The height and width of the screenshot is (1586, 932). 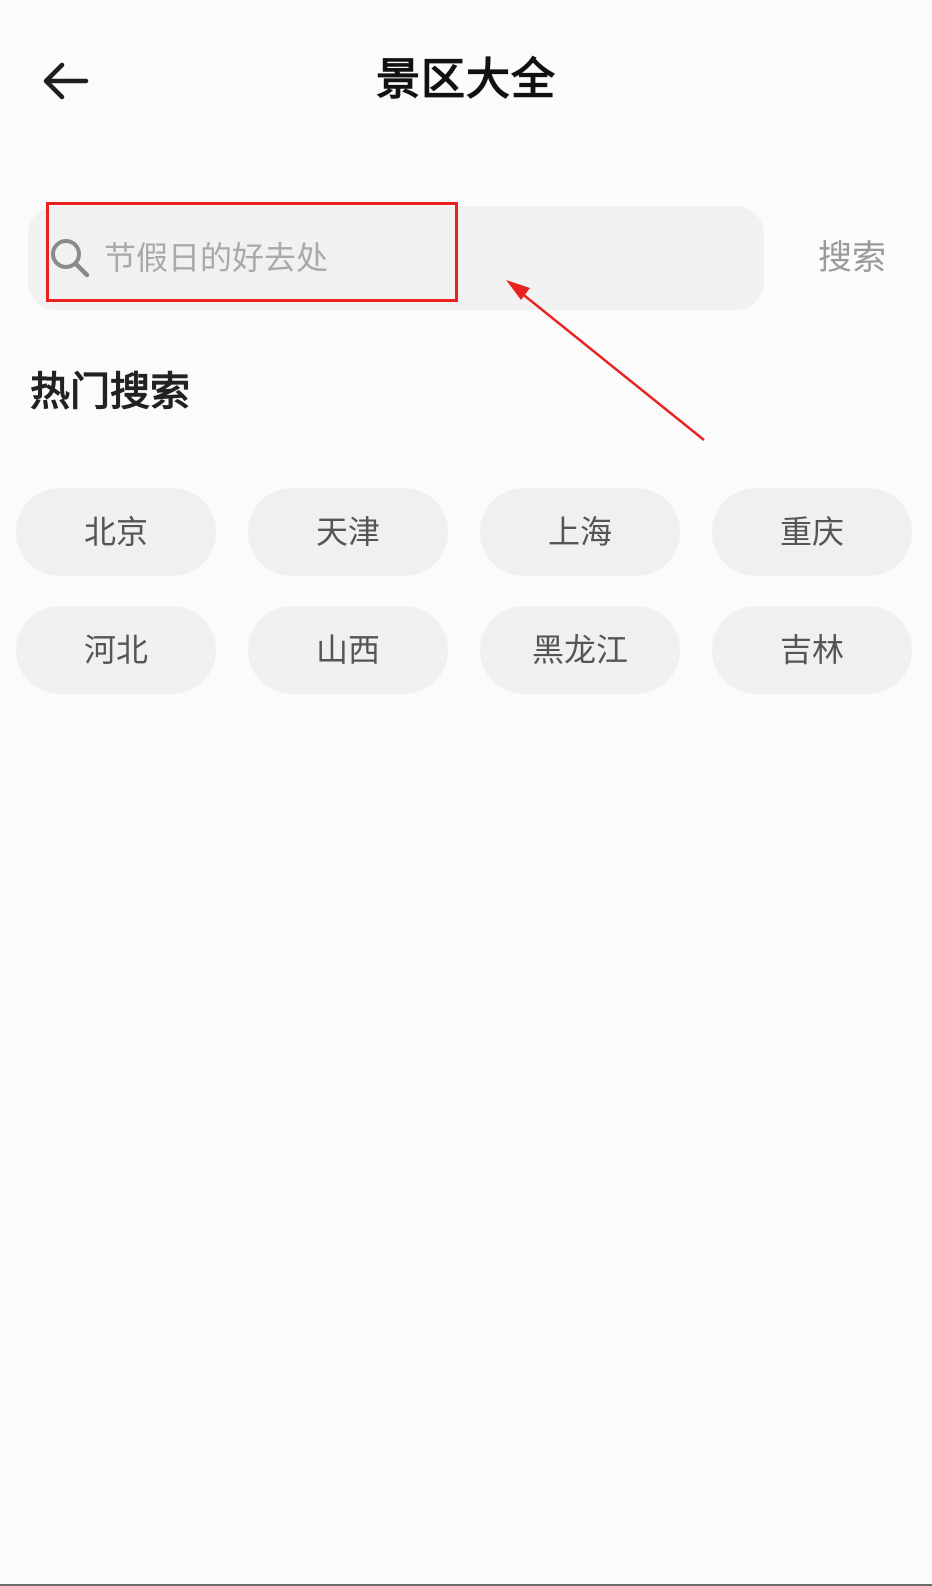 I want to click on search-button: 搜索, so click(x=852, y=258).